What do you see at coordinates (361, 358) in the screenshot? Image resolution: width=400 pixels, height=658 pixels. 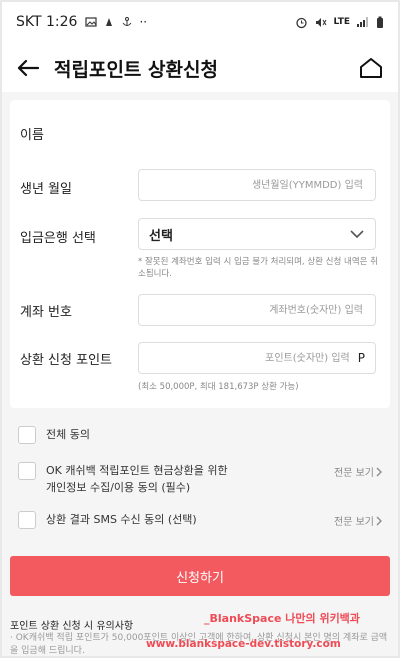 I see `points-unit: P` at bounding box center [361, 358].